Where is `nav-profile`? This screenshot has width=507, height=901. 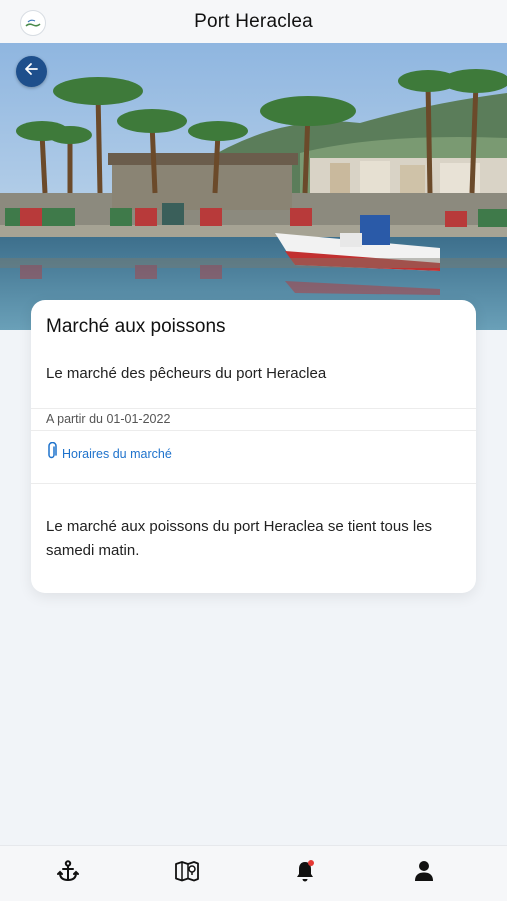
nav-profile is located at coordinates (424, 873).